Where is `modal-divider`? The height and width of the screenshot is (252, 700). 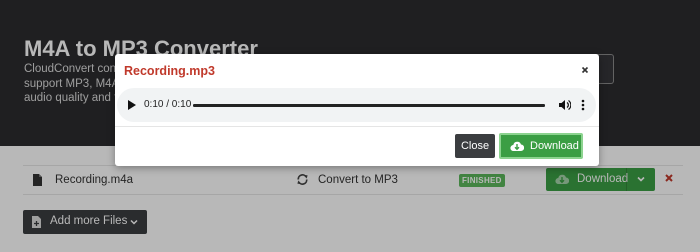 modal-divider is located at coordinates (357, 126).